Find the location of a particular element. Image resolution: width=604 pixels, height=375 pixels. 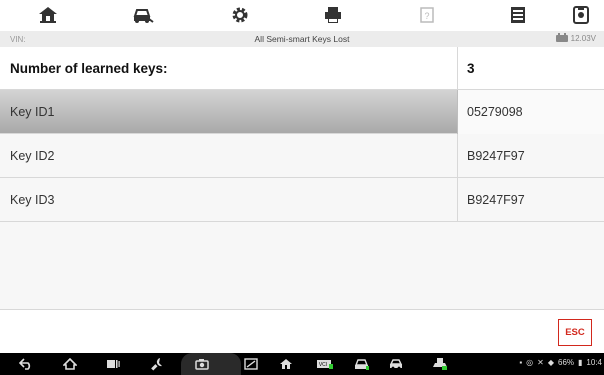

help-icon: ? is located at coordinates (427, 15).